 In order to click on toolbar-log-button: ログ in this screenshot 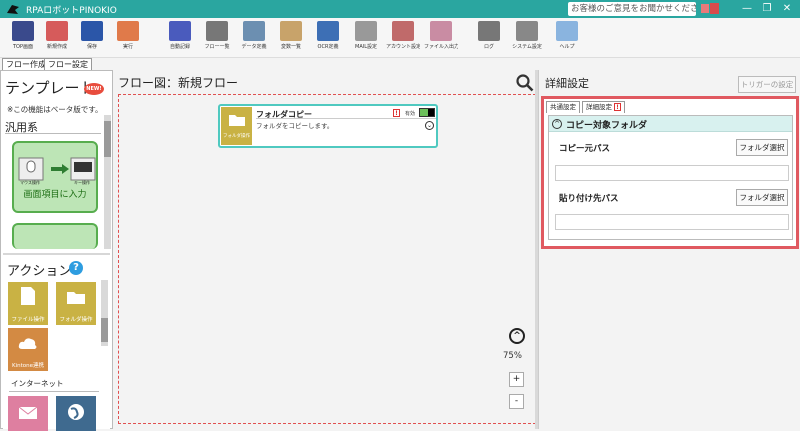, I will do `click(489, 38)`.